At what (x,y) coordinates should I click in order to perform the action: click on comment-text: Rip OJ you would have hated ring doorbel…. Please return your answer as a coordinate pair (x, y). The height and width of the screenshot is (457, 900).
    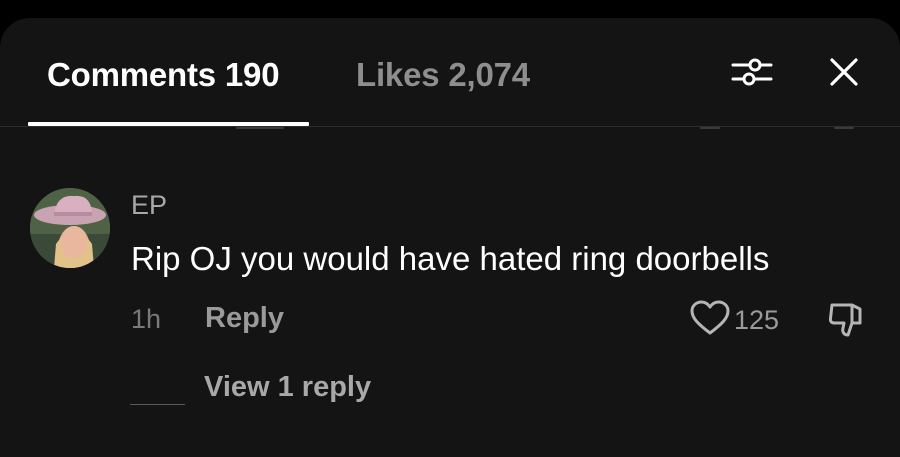
    Looking at the image, I should click on (450, 258).